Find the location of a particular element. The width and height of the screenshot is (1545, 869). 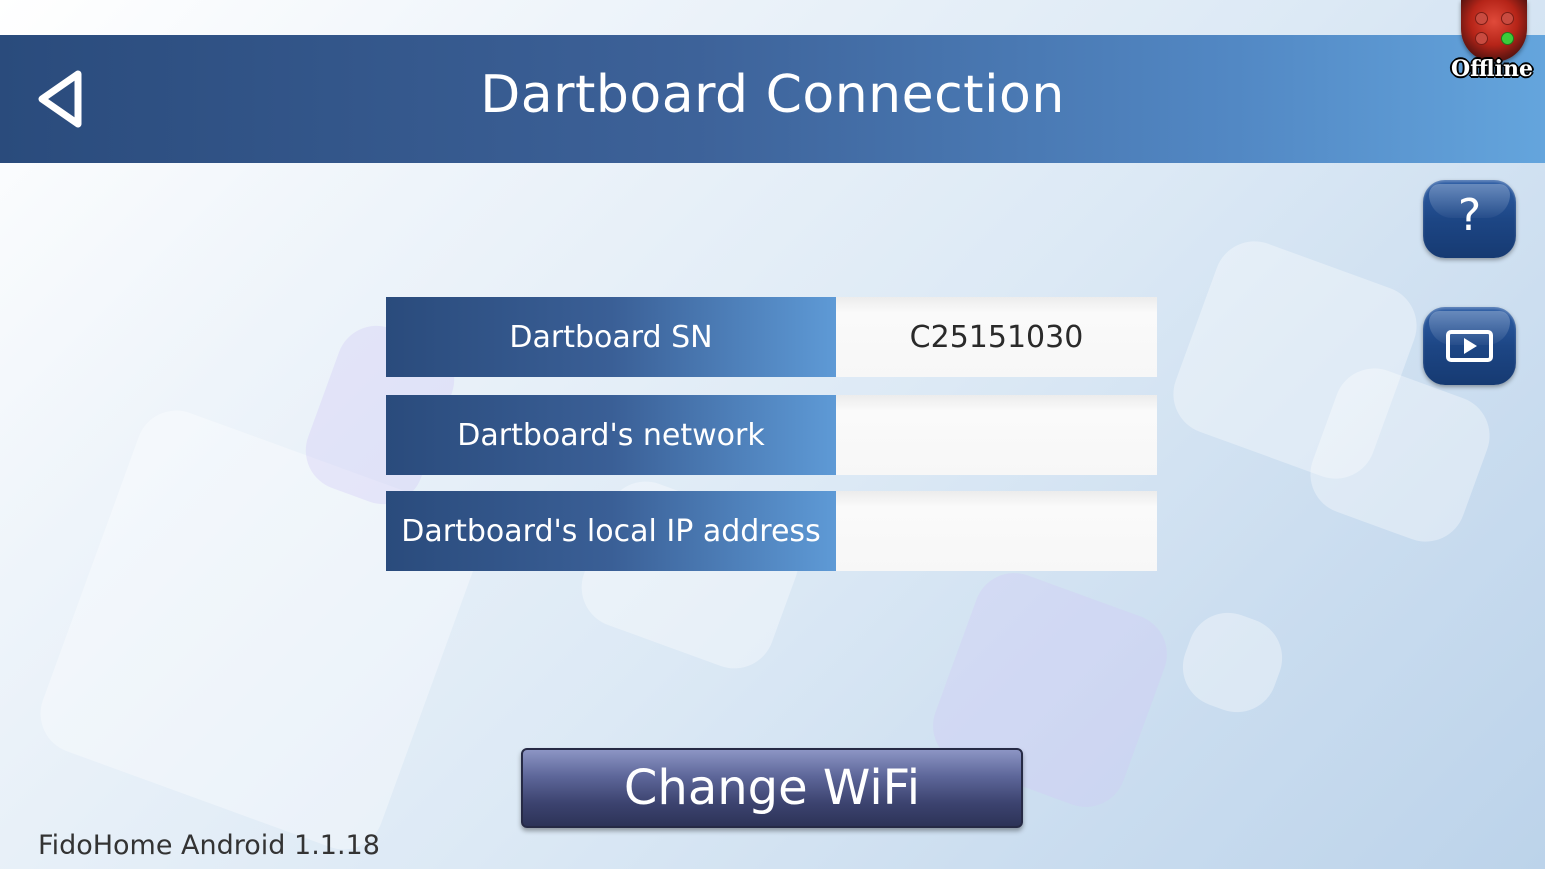

question-mark-icon: ? is located at coordinates (1469, 215).